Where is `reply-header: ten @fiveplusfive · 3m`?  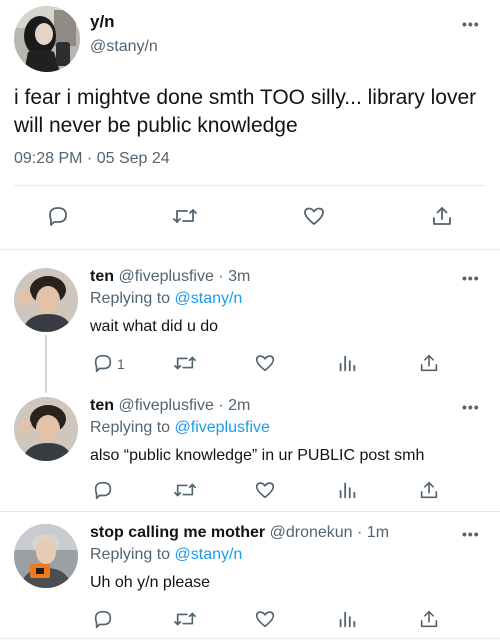 reply-header: ten @fiveplusfive · 3m is located at coordinates (170, 277).